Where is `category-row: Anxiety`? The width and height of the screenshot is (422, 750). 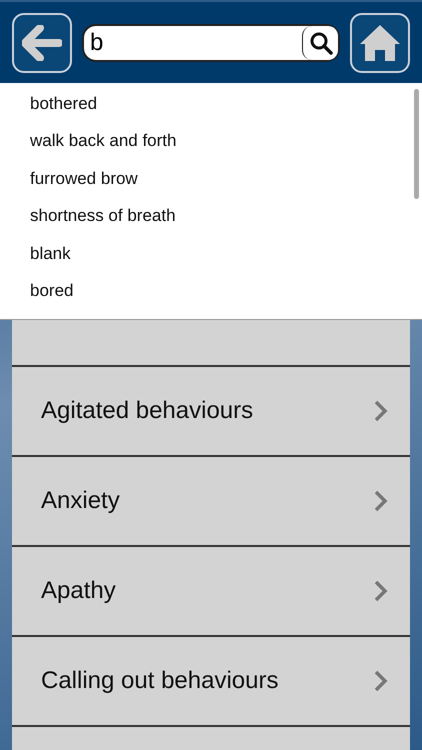 category-row: Anxiety is located at coordinates (211, 502).